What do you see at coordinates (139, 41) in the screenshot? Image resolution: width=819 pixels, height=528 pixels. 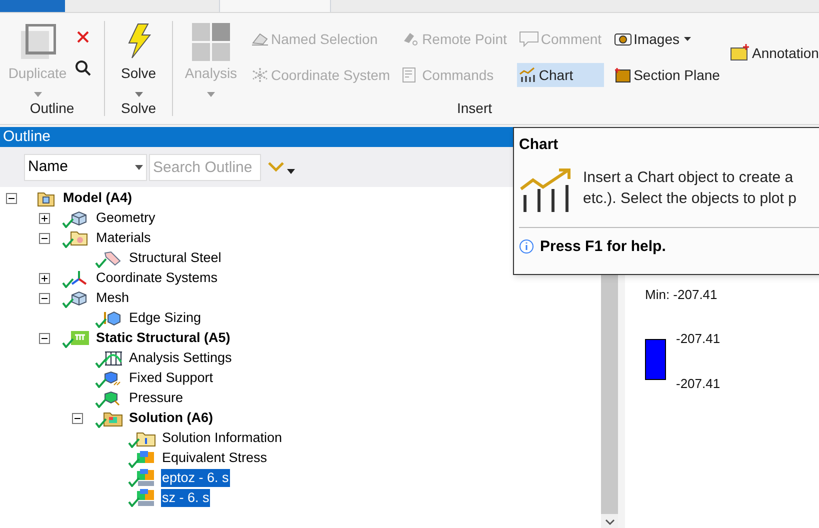 I see `lightning-icon` at bounding box center [139, 41].